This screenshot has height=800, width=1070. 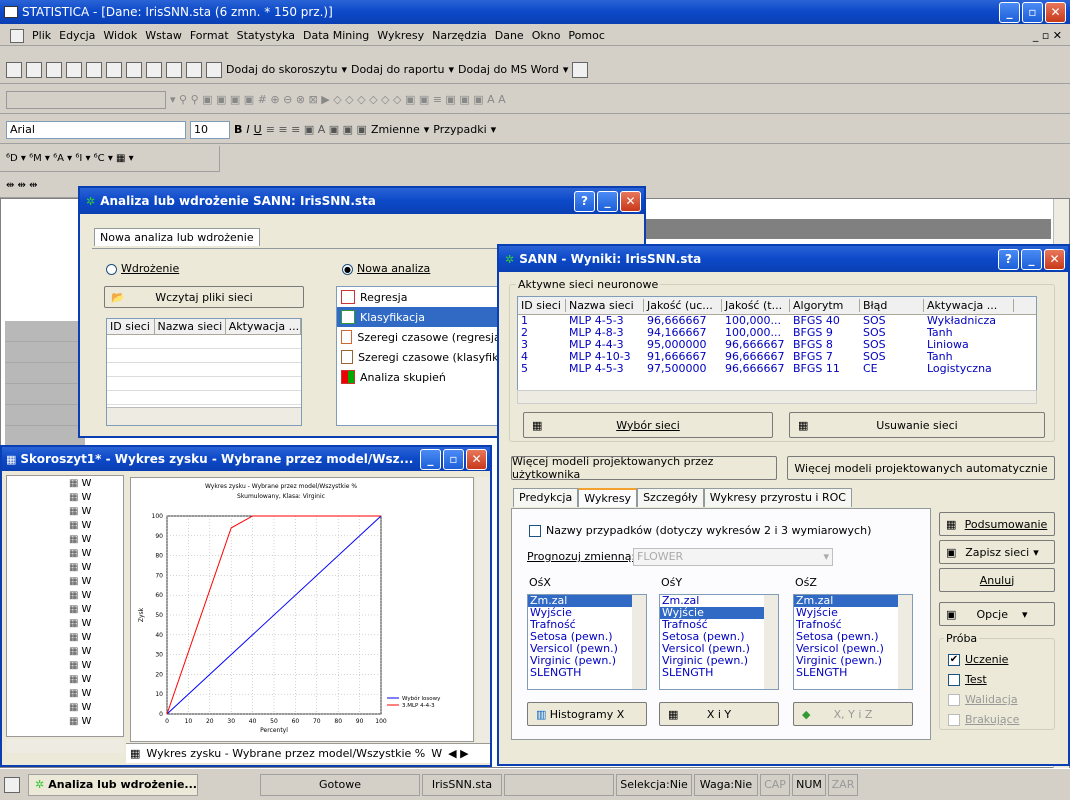 I want to click on pdf-icon, so click(x=74, y=69).